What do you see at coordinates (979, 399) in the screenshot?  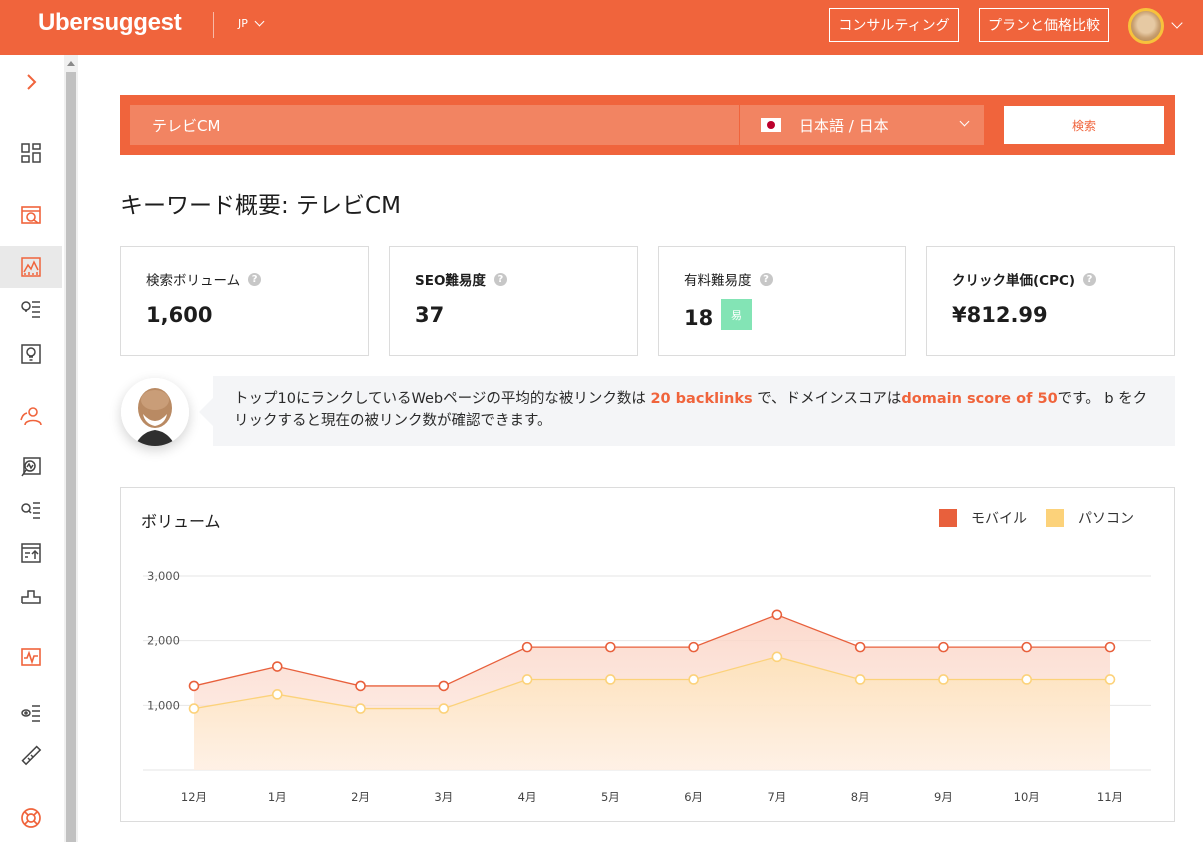 I see `domain-score-highlight: domain score of 50` at bounding box center [979, 399].